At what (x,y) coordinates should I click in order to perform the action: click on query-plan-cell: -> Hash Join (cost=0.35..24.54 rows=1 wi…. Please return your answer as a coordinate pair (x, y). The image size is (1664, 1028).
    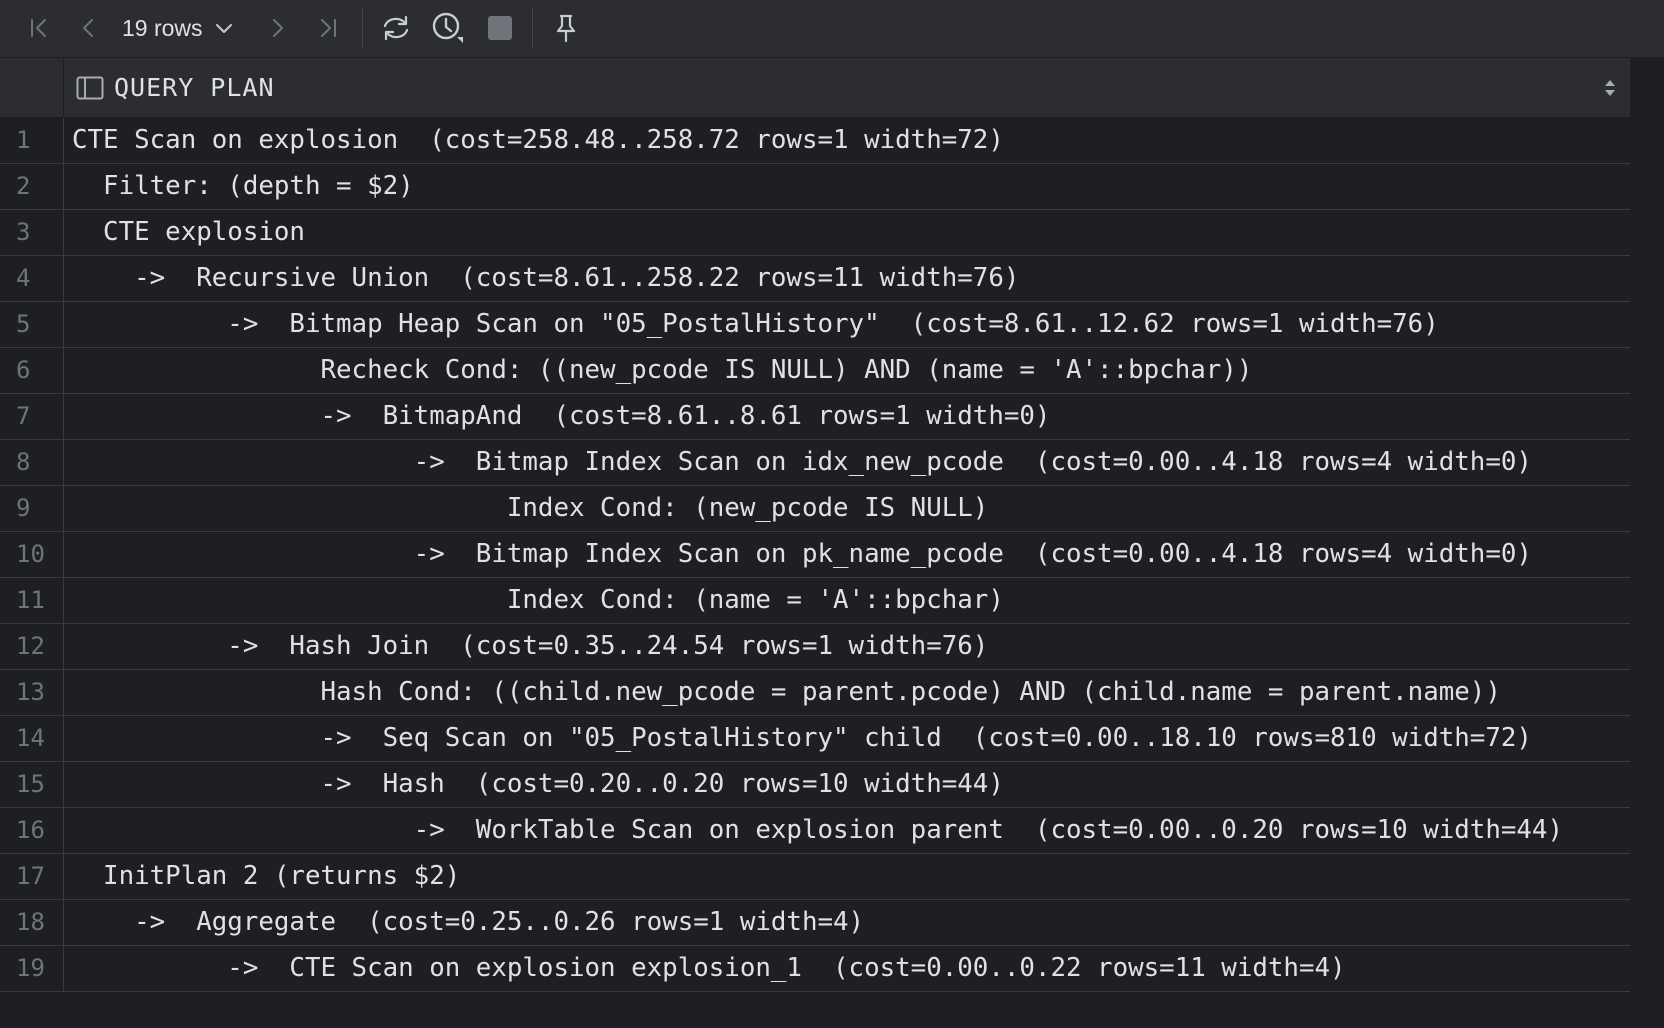
    Looking at the image, I should click on (847, 646).